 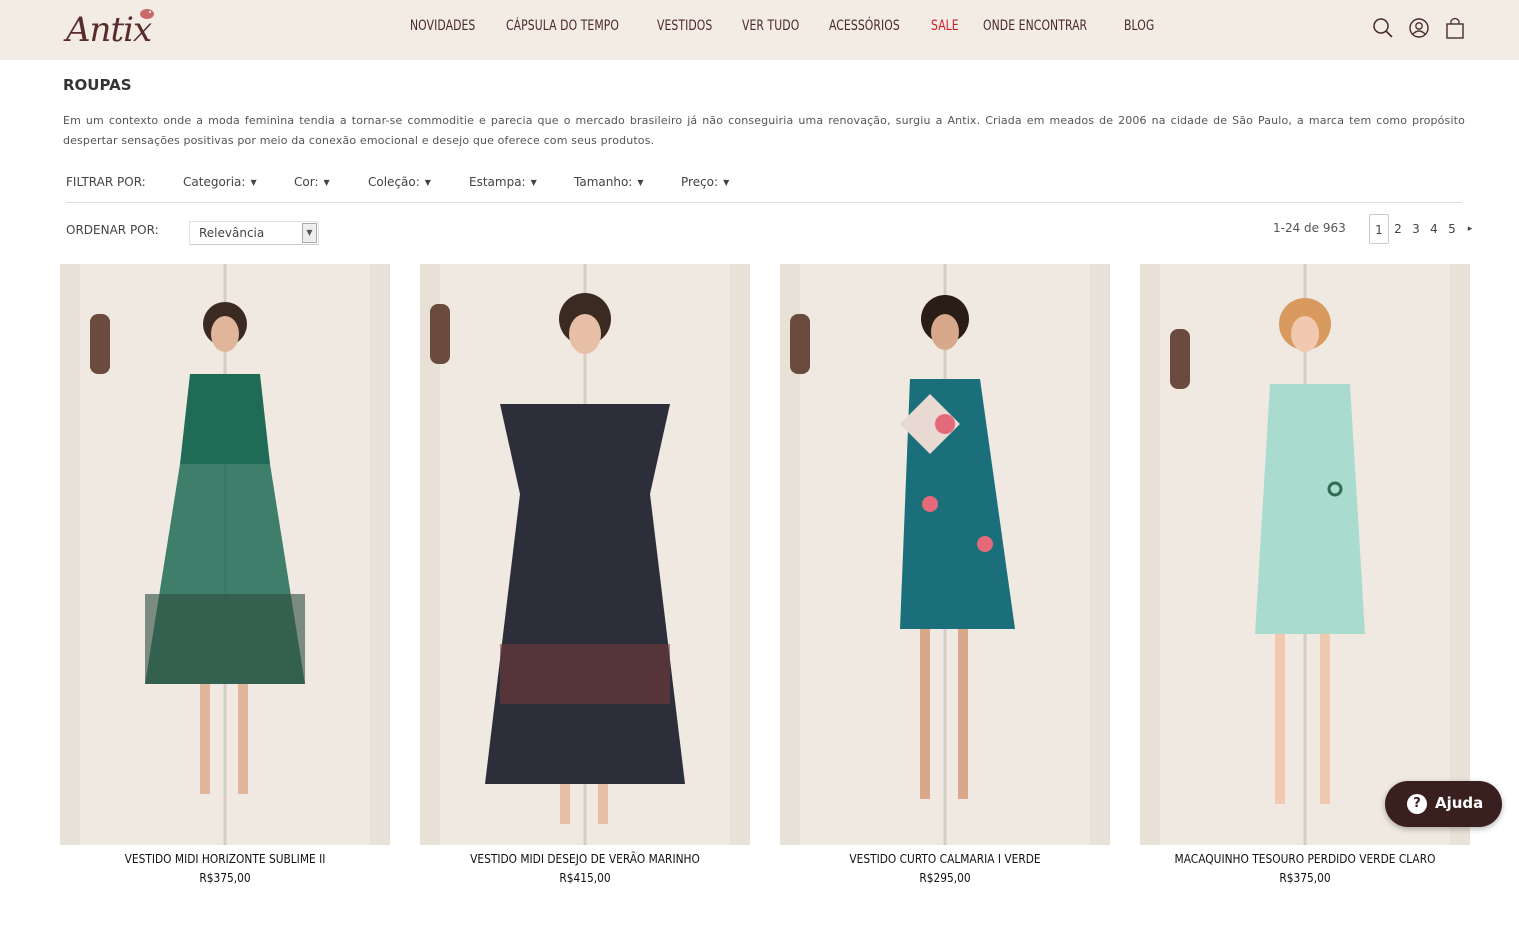 What do you see at coordinates (1434, 229) in the screenshot?
I see `page-4: 4` at bounding box center [1434, 229].